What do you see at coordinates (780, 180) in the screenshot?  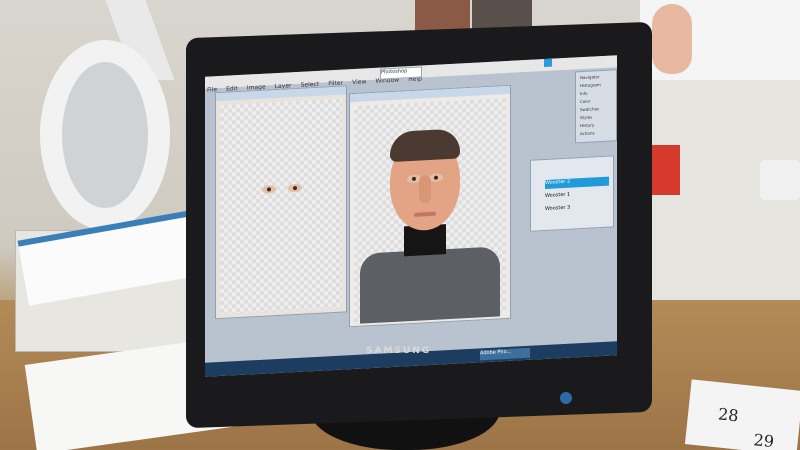 I see `wall-outlet` at bounding box center [780, 180].